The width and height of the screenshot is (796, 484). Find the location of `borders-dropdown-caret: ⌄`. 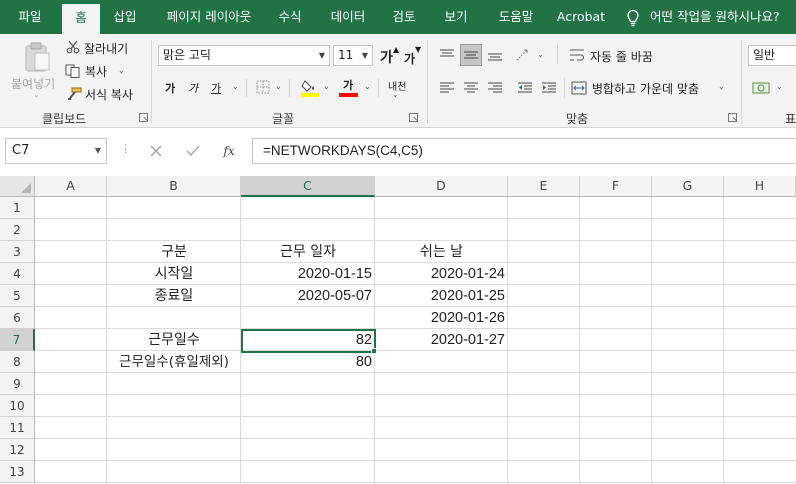

borders-dropdown-caret: ⌄ is located at coordinates (278, 86).